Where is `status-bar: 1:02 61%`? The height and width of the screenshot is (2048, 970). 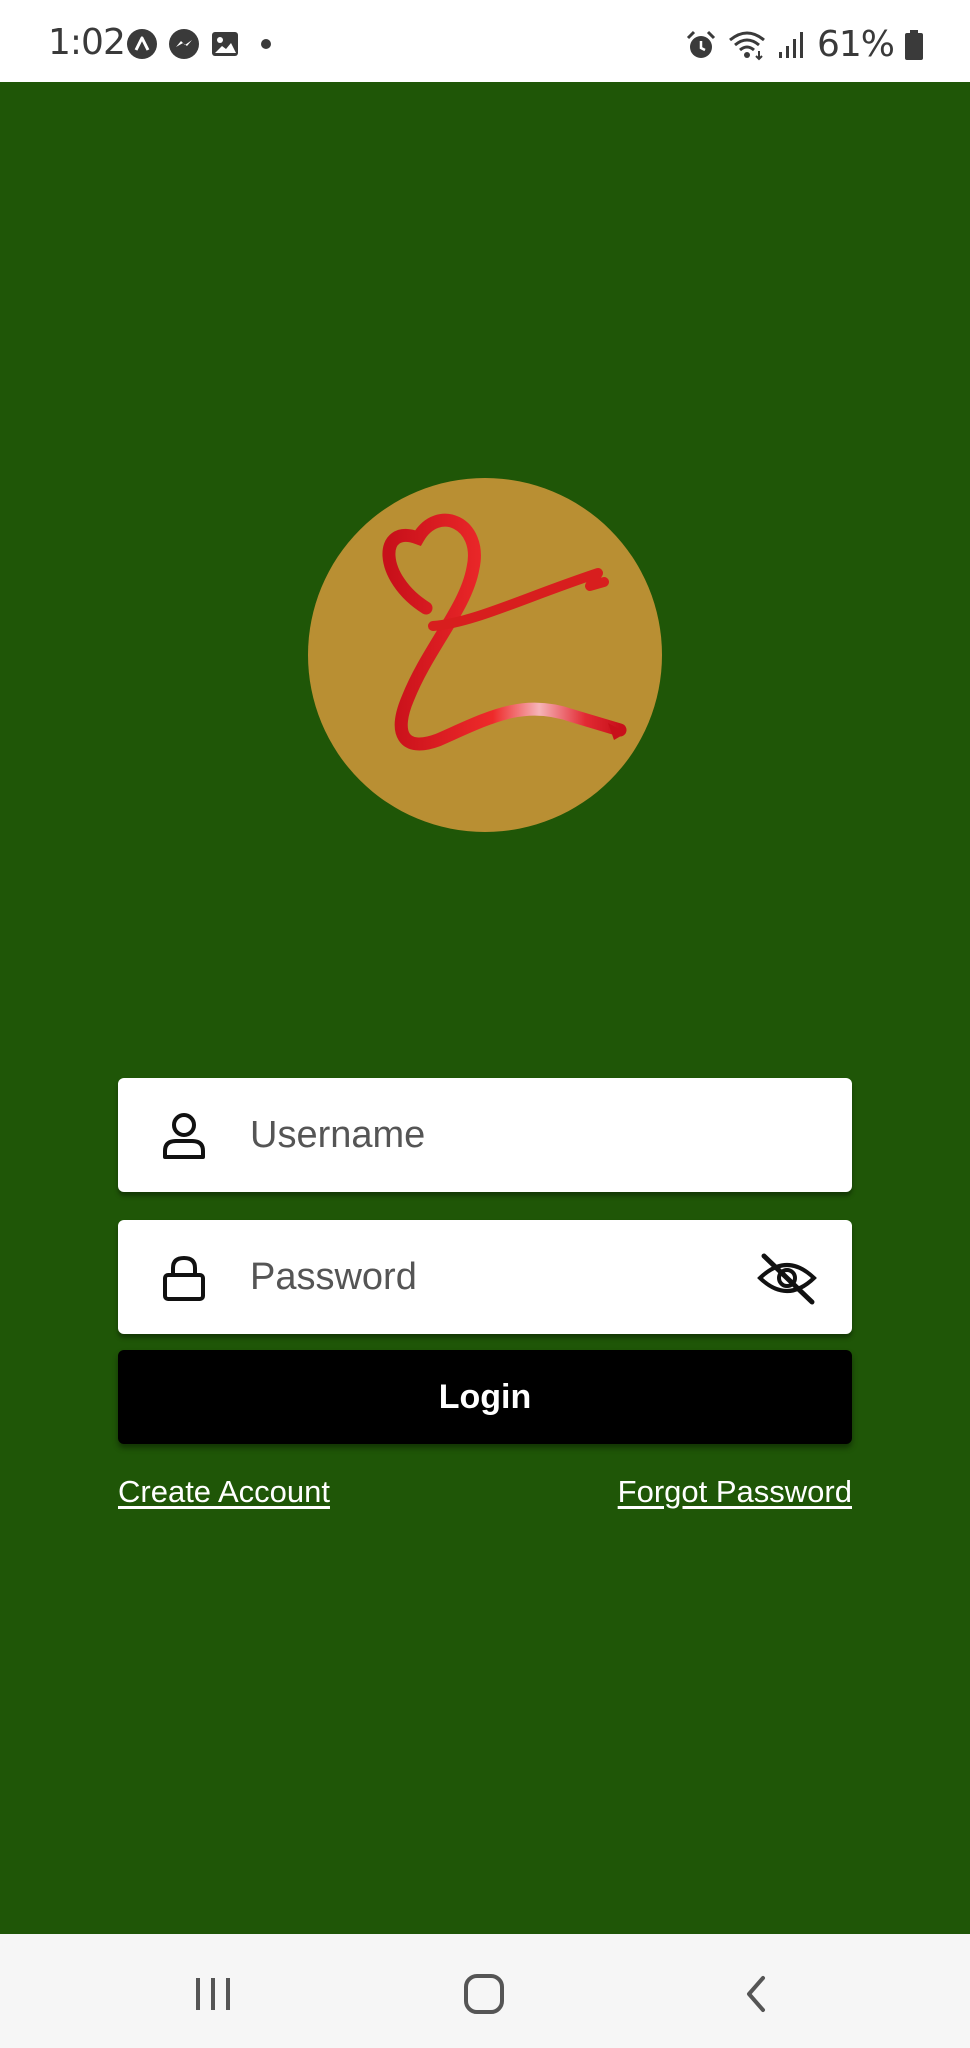
status-bar: 1:02 61% is located at coordinates (485, 41).